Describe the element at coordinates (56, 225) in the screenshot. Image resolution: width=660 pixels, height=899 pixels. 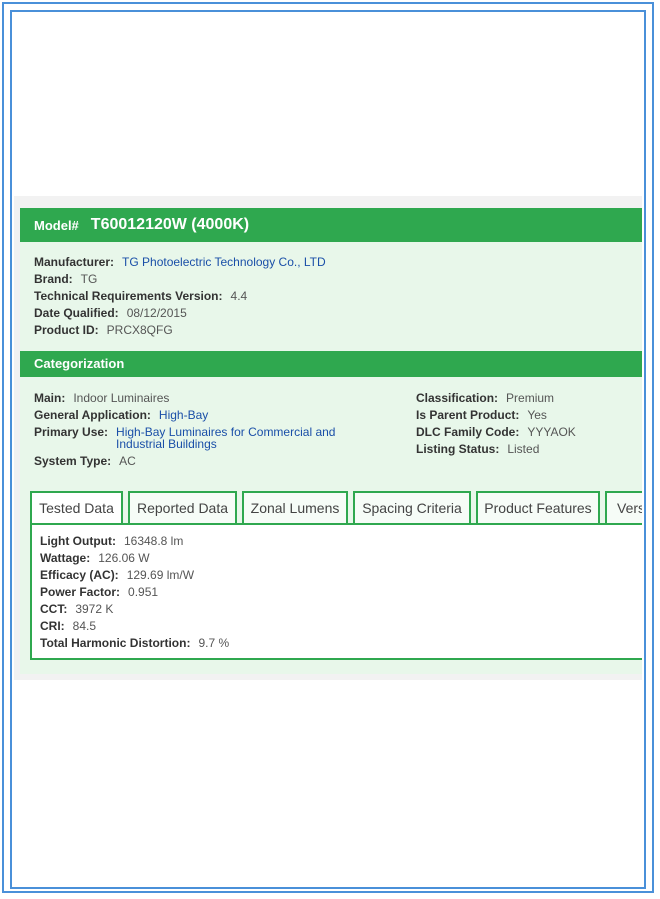
I see `model-label: Model#` at that location.